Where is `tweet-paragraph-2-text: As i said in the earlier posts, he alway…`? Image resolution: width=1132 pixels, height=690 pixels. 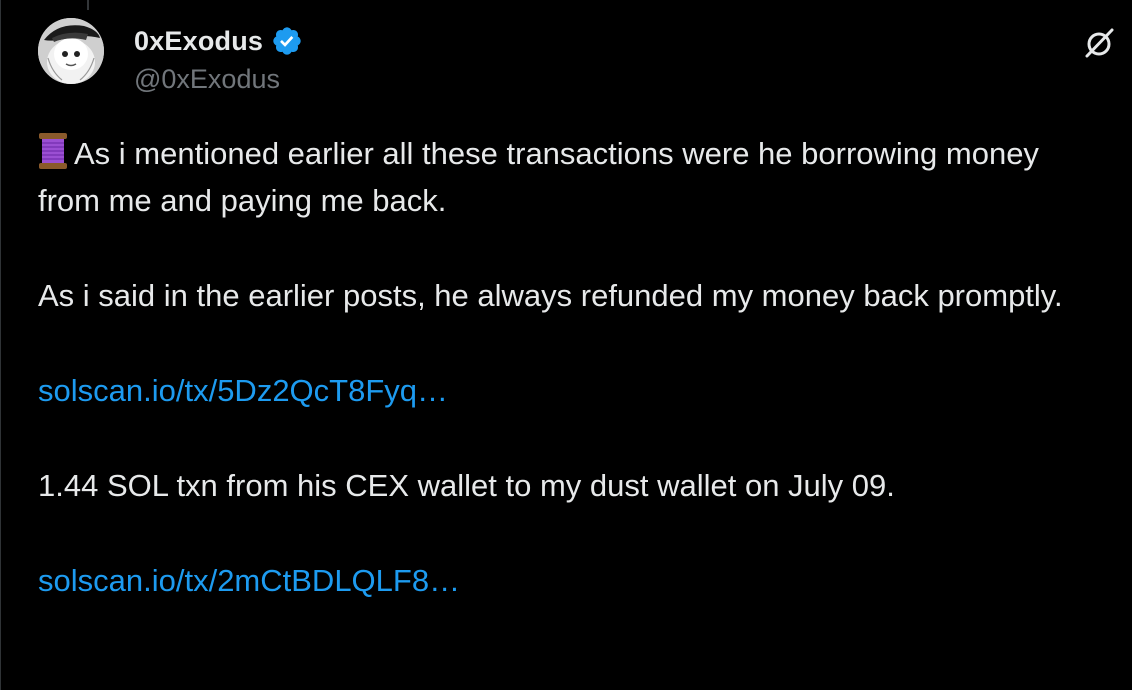
tweet-paragraph-2-text: As i said in the earlier posts, he alway… is located at coordinates (550, 295).